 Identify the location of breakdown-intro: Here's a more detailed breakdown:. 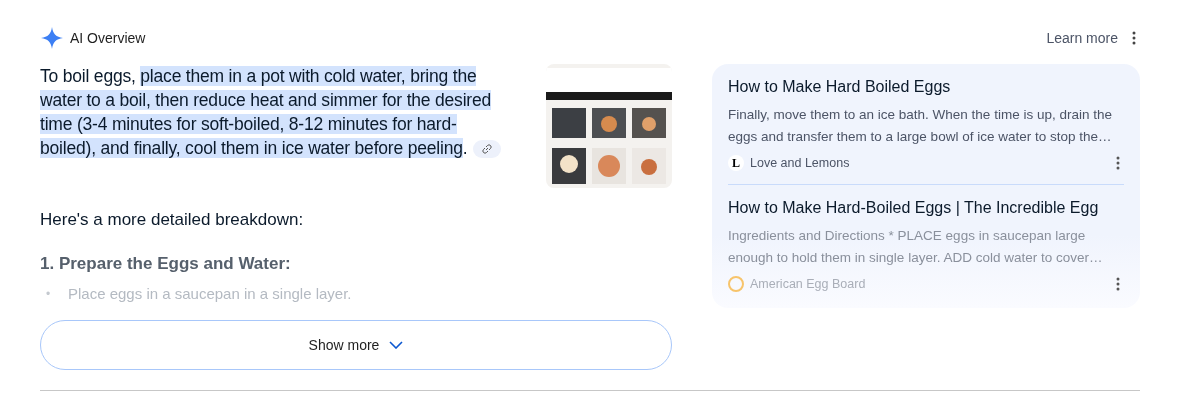
(172, 220).